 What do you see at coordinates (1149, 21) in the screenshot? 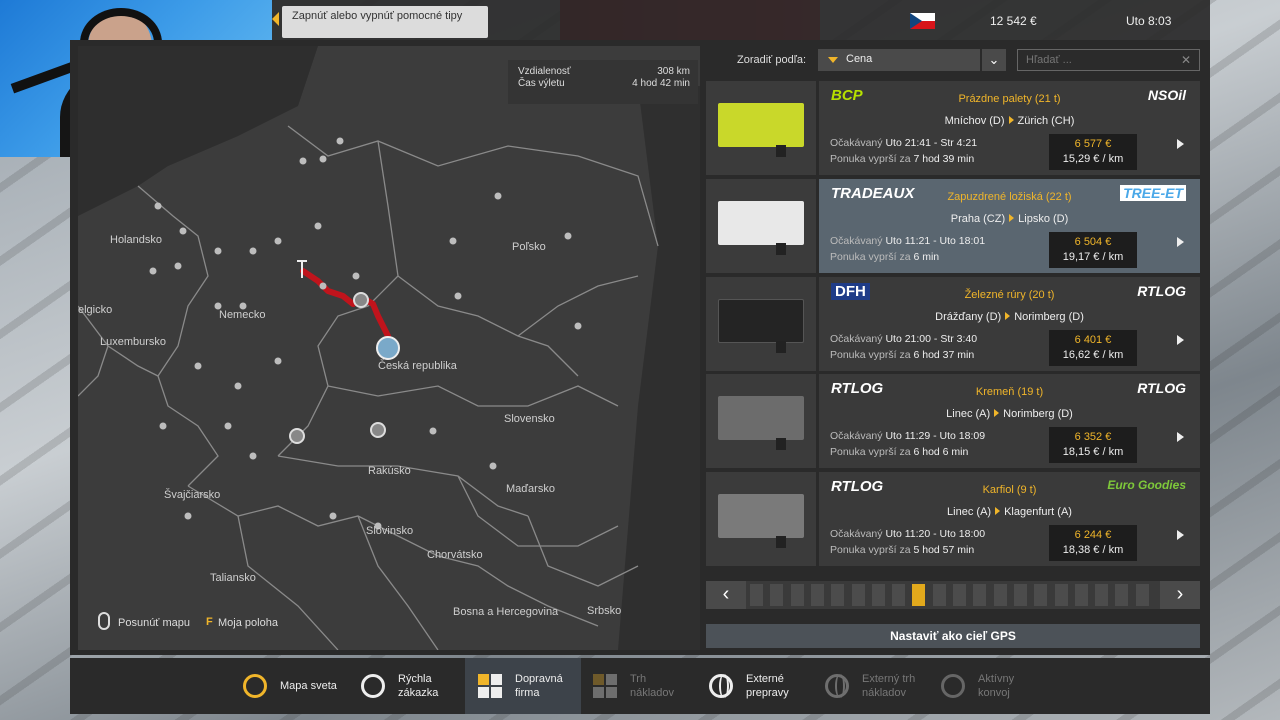
I see `game-clock: Uto 8:03` at bounding box center [1149, 21].